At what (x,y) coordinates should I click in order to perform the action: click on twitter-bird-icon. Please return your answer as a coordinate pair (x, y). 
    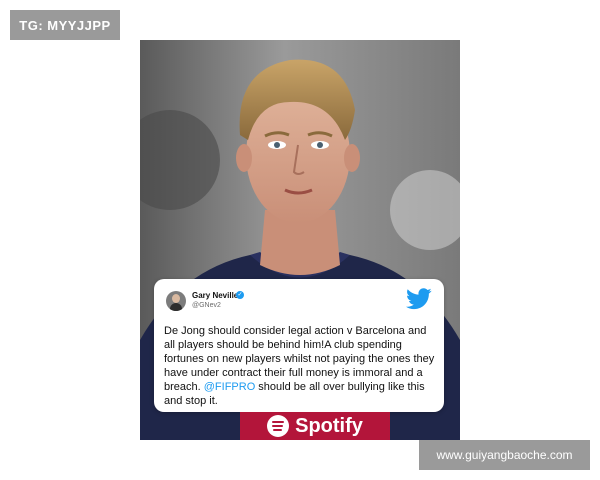
    Looking at the image, I should click on (419, 299).